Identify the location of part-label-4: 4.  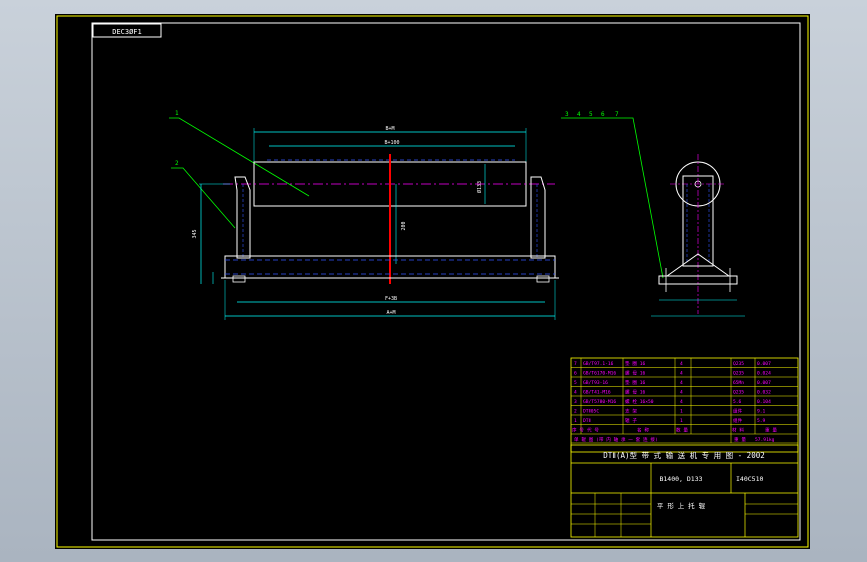
(579, 114).